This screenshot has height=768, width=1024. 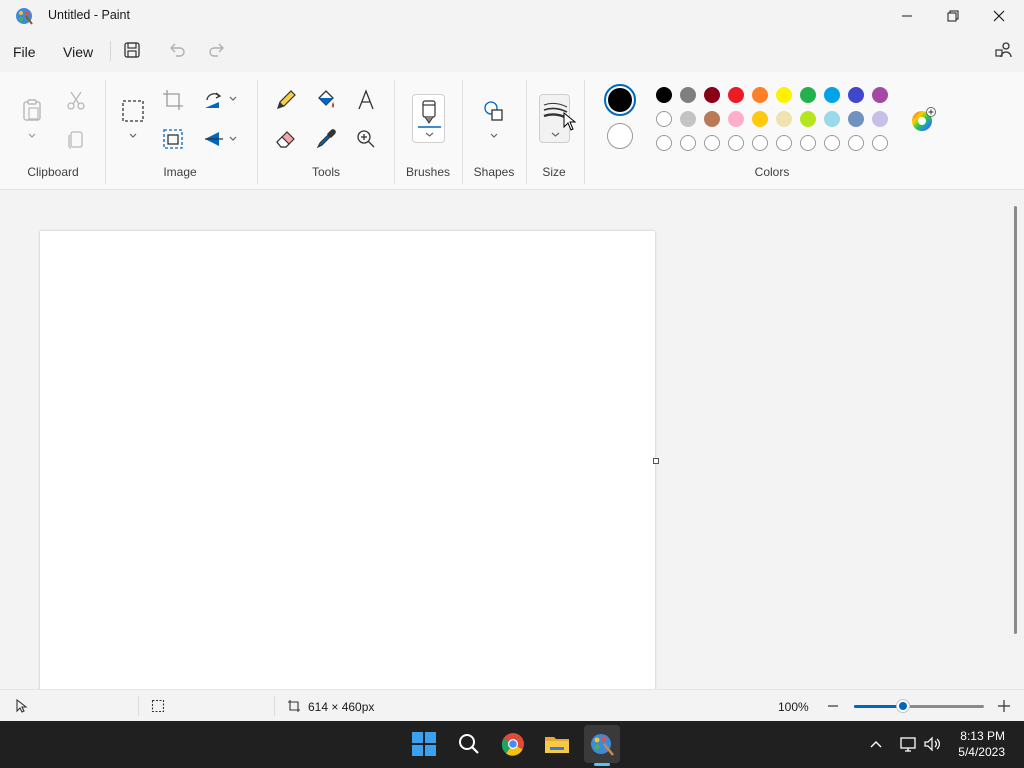 I want to click on save-button, so click(x=132, y=50).